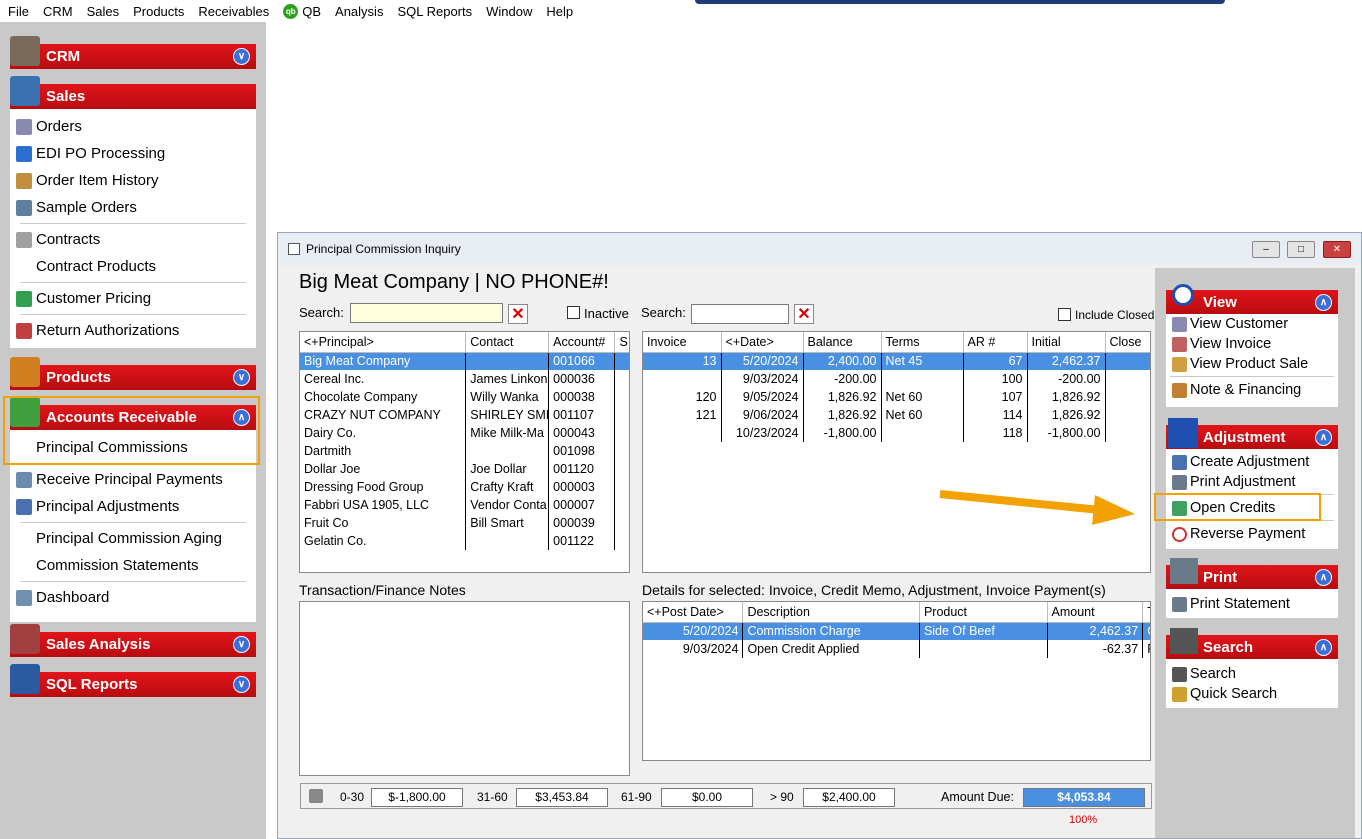 The image size is (1362, 839). Describe the element at coordinates (1127, 415) in the screenshot. I see `table-cell` at that location.